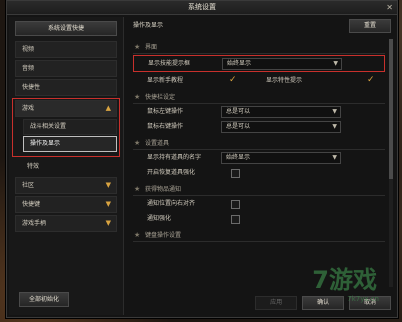 This screenshot has height=322, width=402. What do you see at coordinates (281, 127) in the screenshot?
I see `right-click-dropdown: 总是可以 ▼` at bounding box center [281, 127].